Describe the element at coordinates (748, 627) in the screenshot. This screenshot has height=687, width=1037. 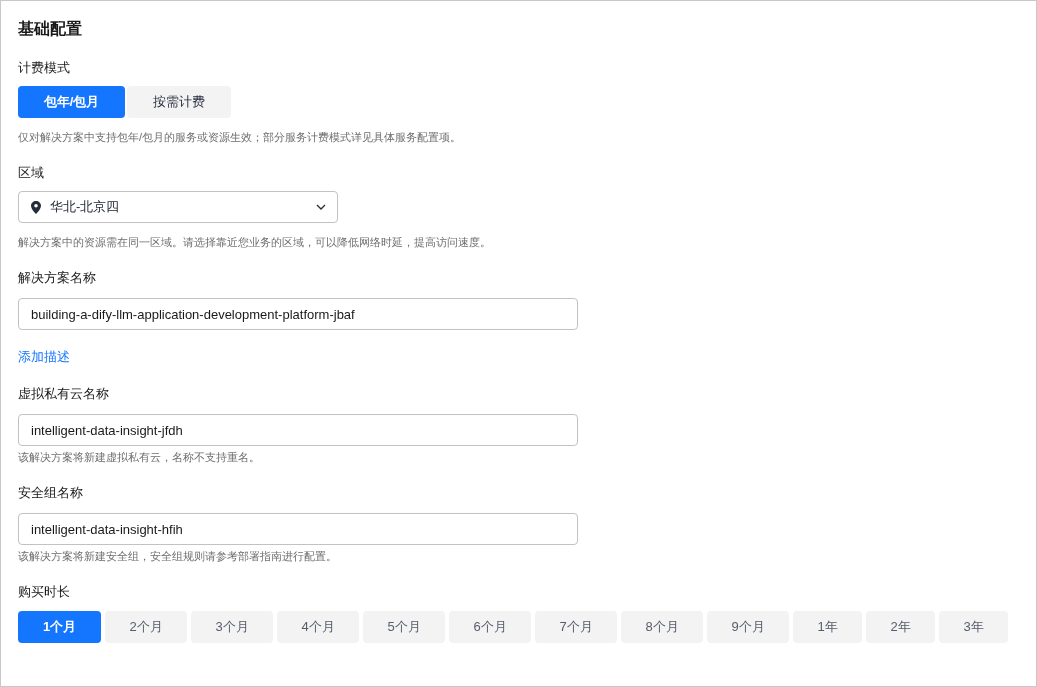
I see `duration-option: 9个月` at that location.